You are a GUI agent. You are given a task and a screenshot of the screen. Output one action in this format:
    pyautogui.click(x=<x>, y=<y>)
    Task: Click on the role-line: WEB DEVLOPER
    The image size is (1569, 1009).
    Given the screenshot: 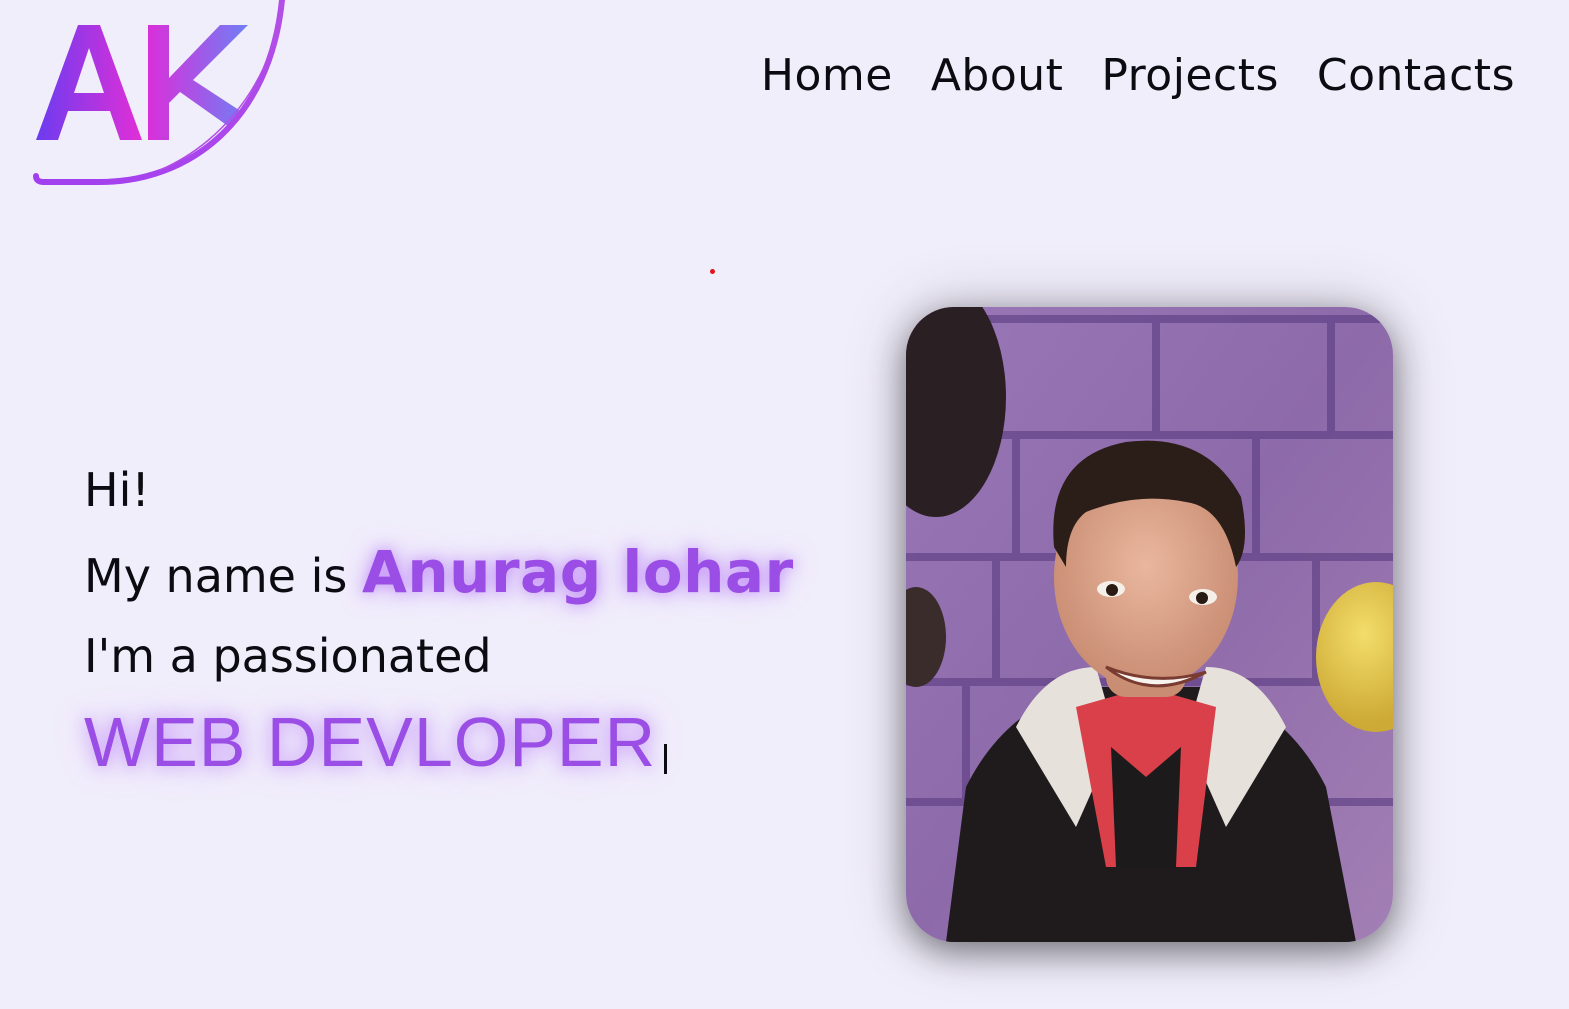 What is the action you would take?
    pyautogui.click(x=464, y=742)
    